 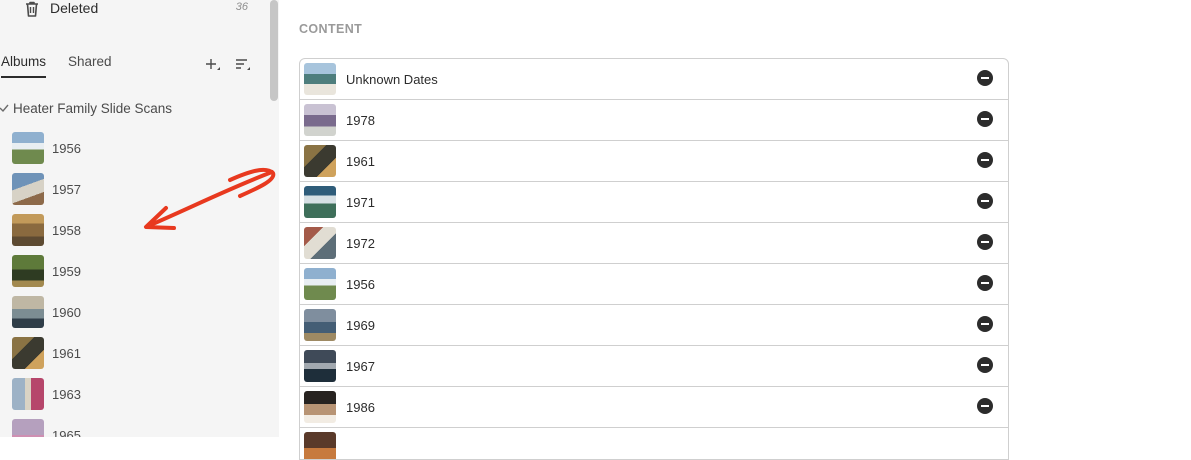 What do you see at coordinates (274, 50) in the screenshot?
I see `scrollbar-thumb` at bounding box center [274, 50].